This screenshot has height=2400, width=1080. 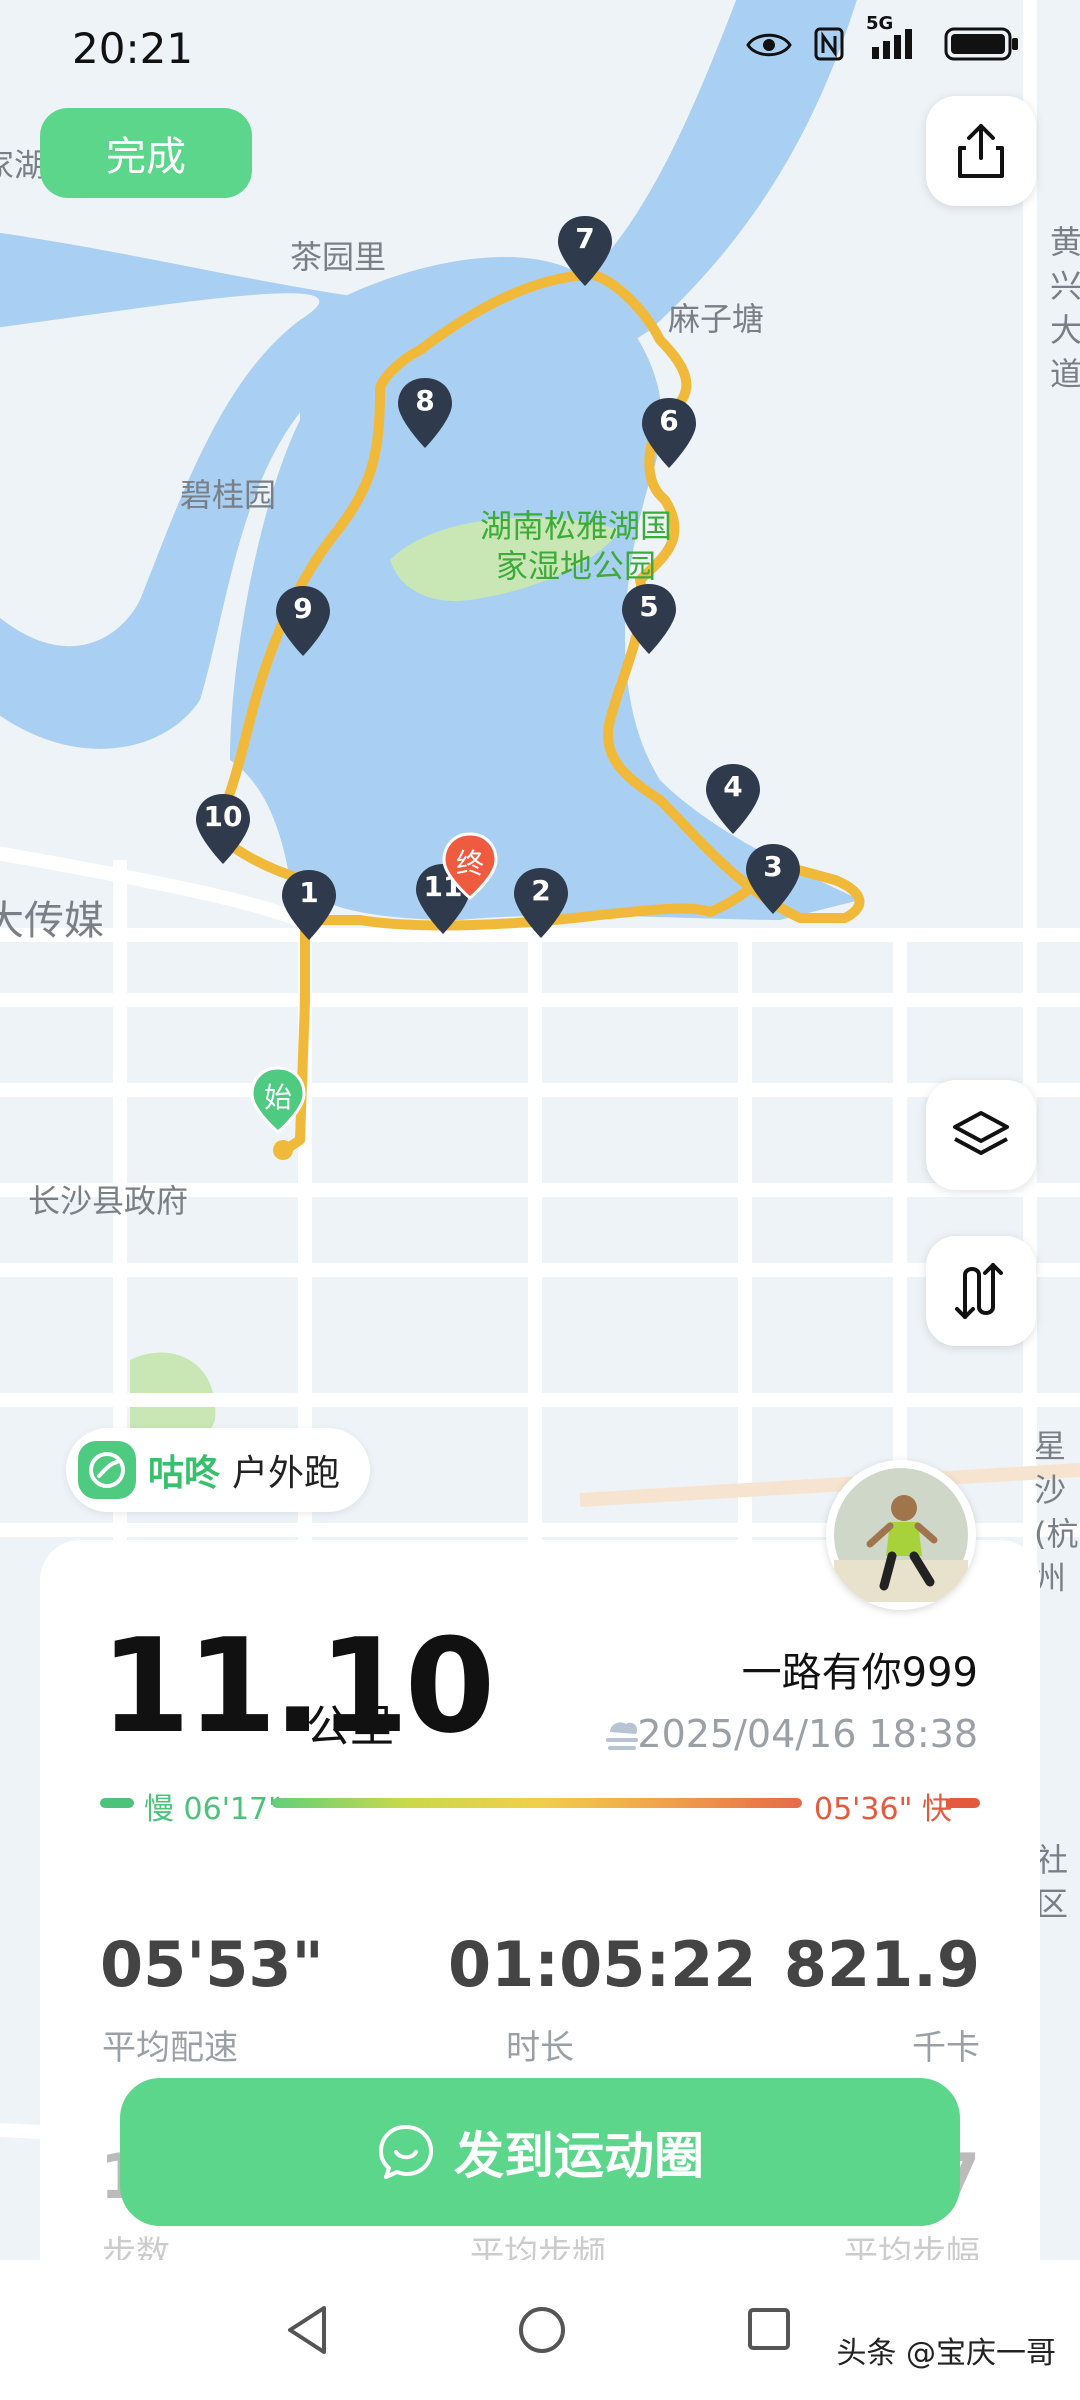 What do you see at coordinates (716, 319) in the screenshot?
I see `place-label-mazitang: 麻子塘` at bounding box center [716, 319].